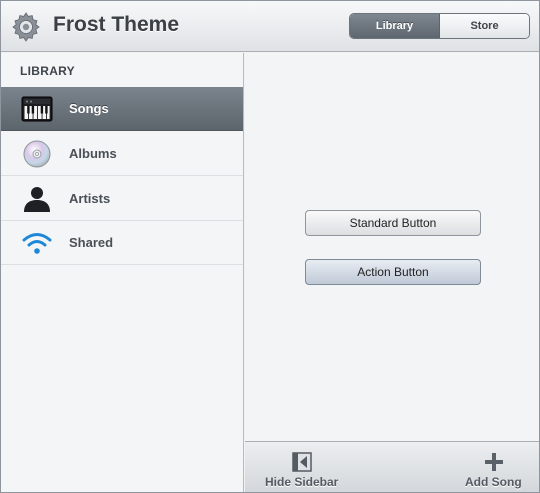  Describe the element at coordinates (90, 198) in the screenshot. I see `sidebar-item-label: Artists` at that location.